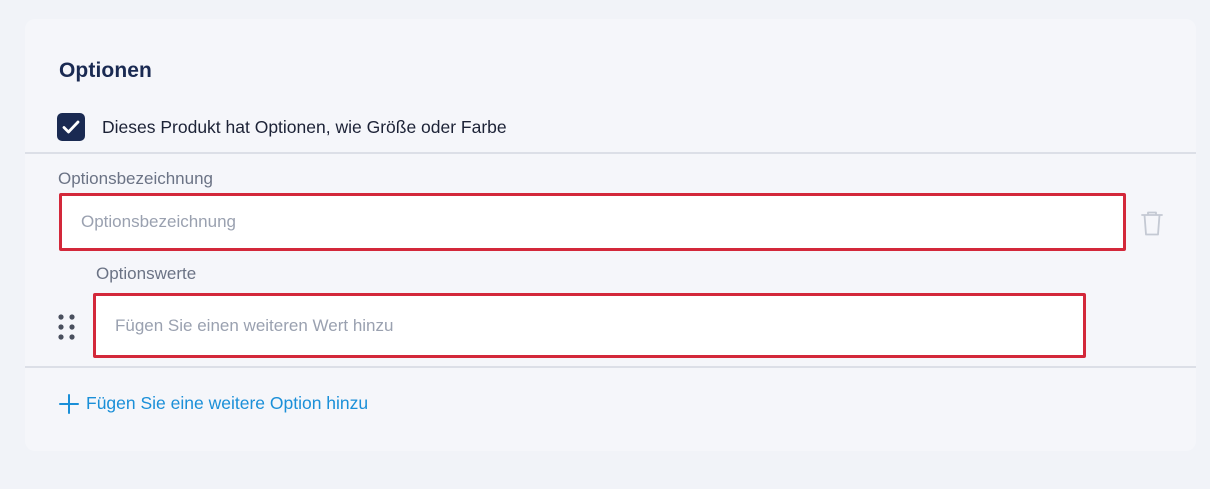  What do you see at coordinates (1152, 223) in the screenshot?
I see `trash-icon` at bounding box center [1152, 223].